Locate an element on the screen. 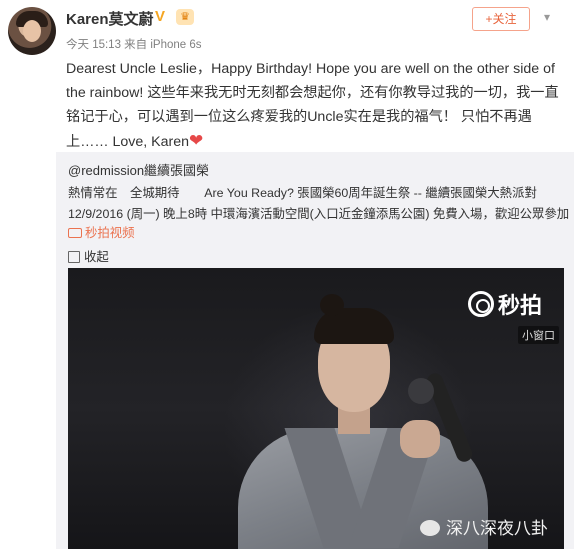 The image size is (574, 549). post-meta: 今天 15:13 来自 iPhone 6s is located at coordinates (134, 45).